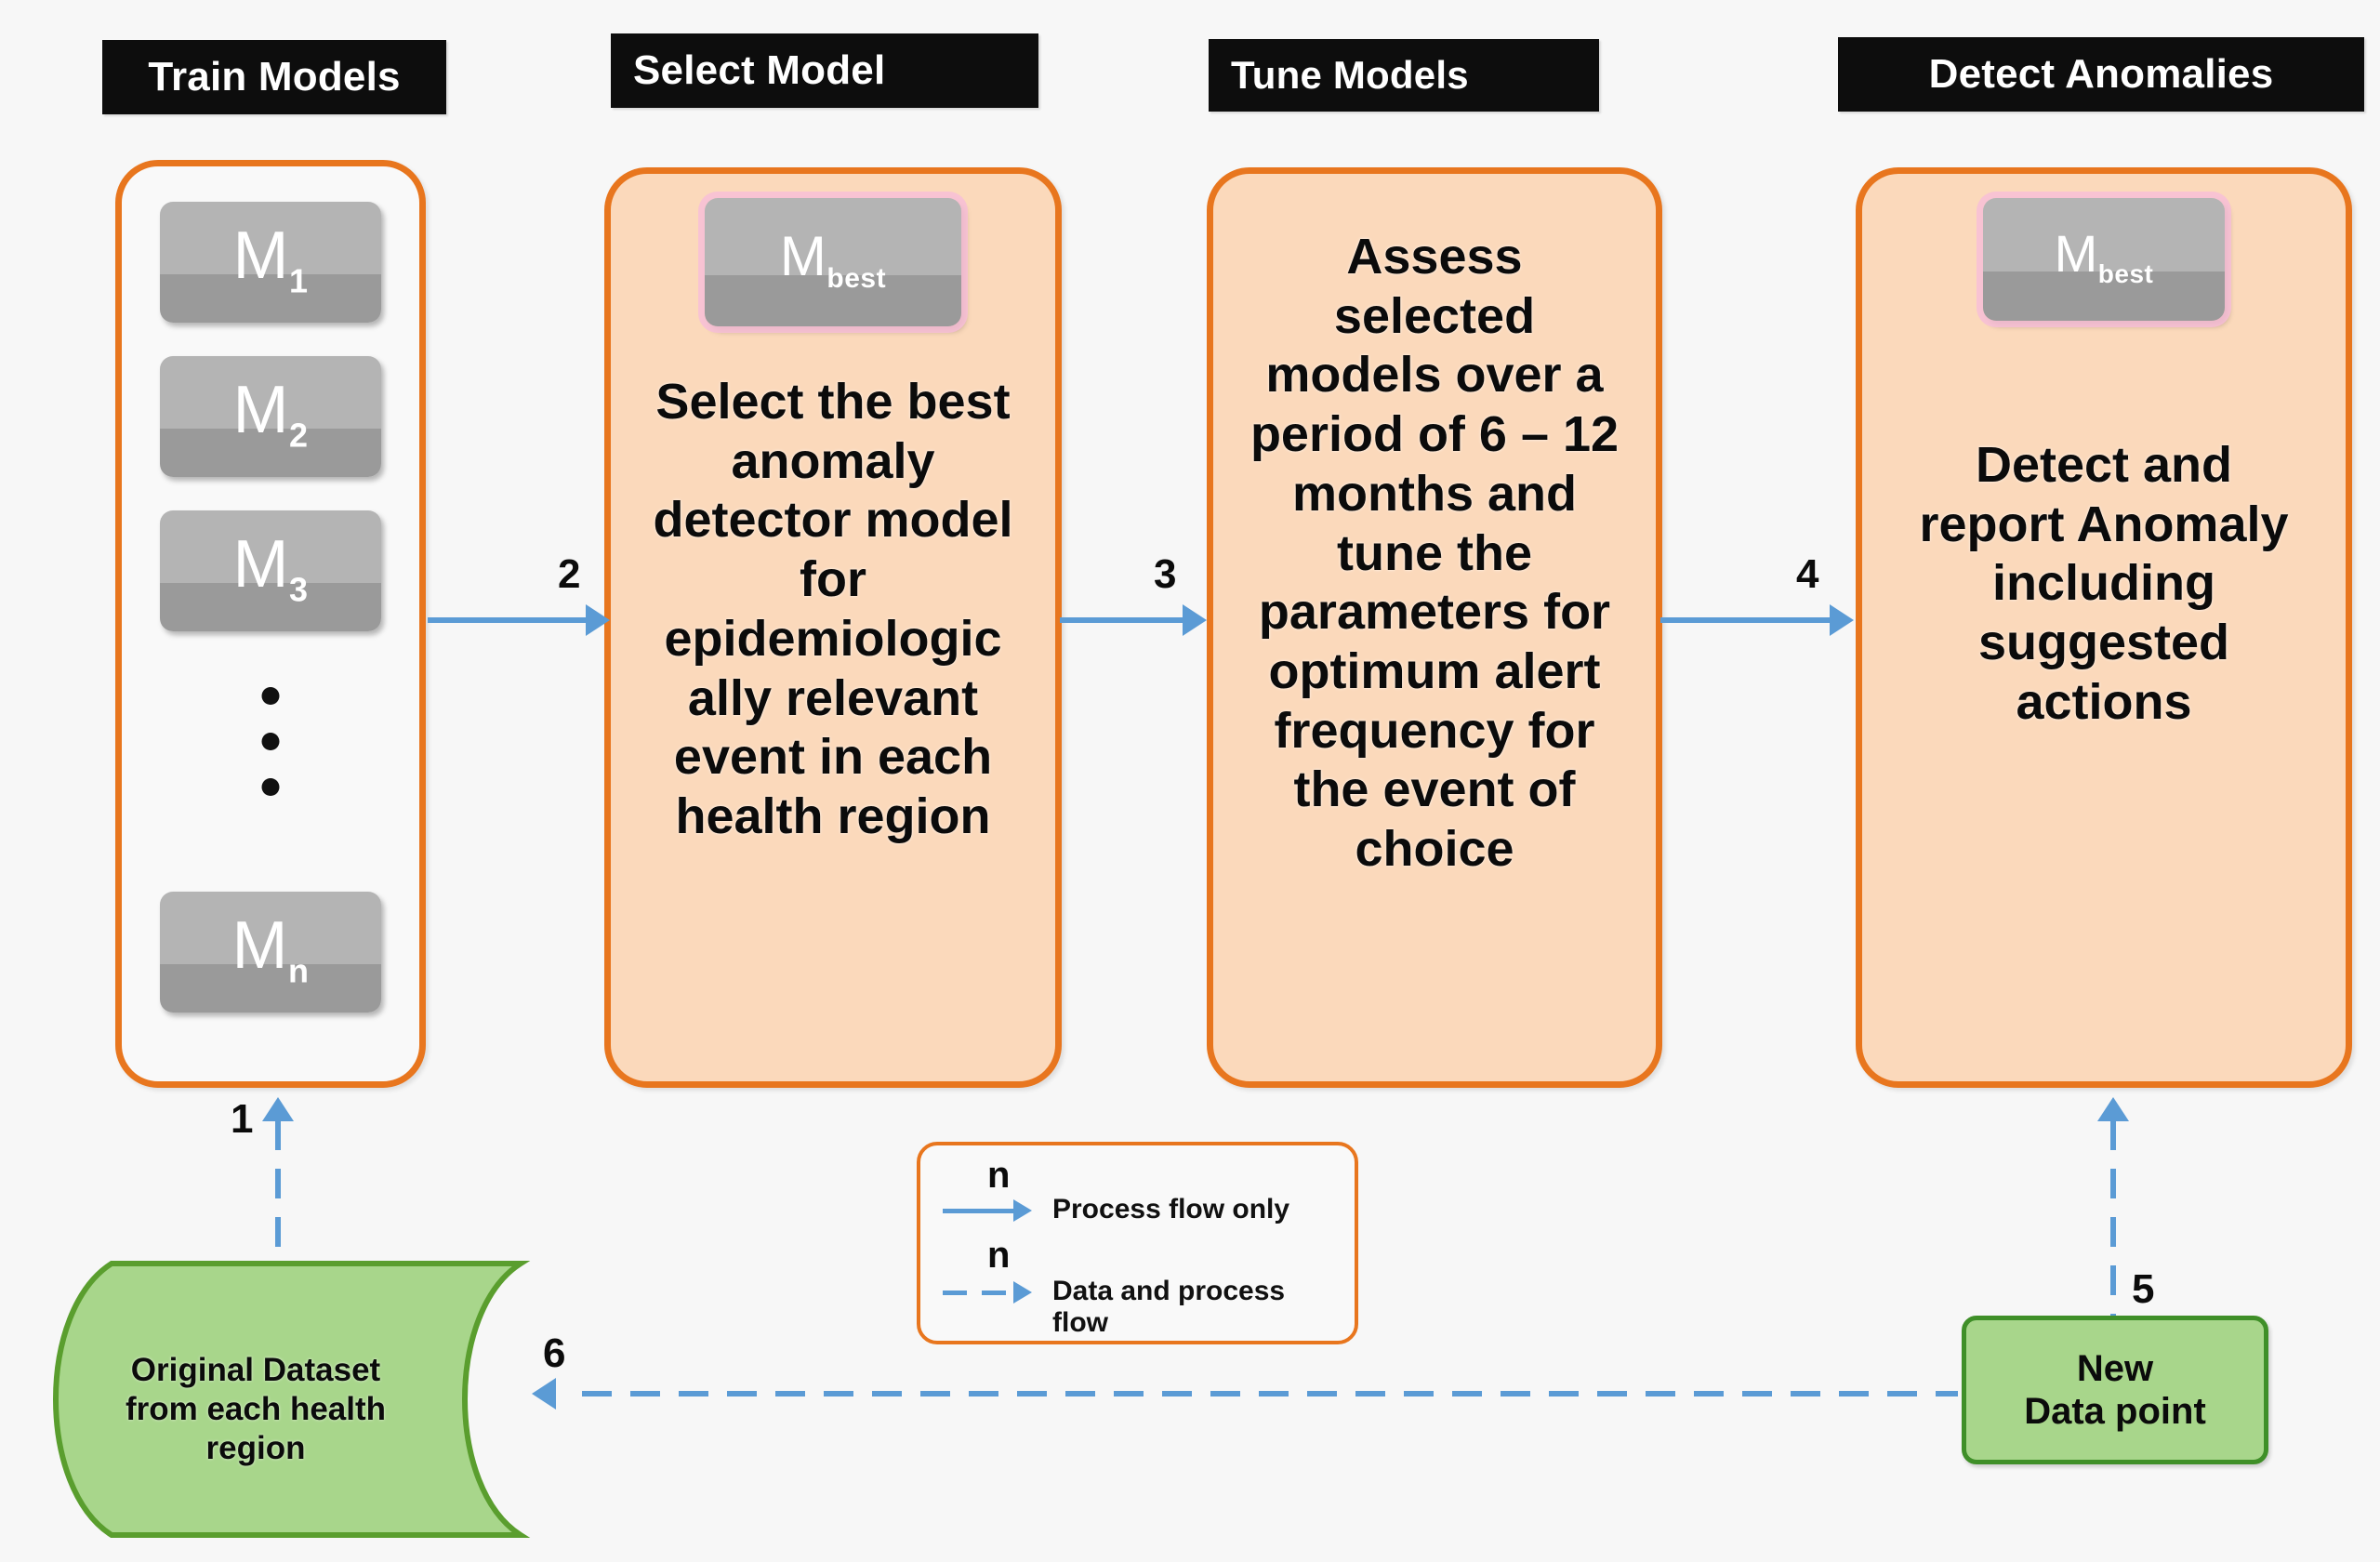  I want to click on new-data-point-line-2: Data point, so click(2115, 1411).